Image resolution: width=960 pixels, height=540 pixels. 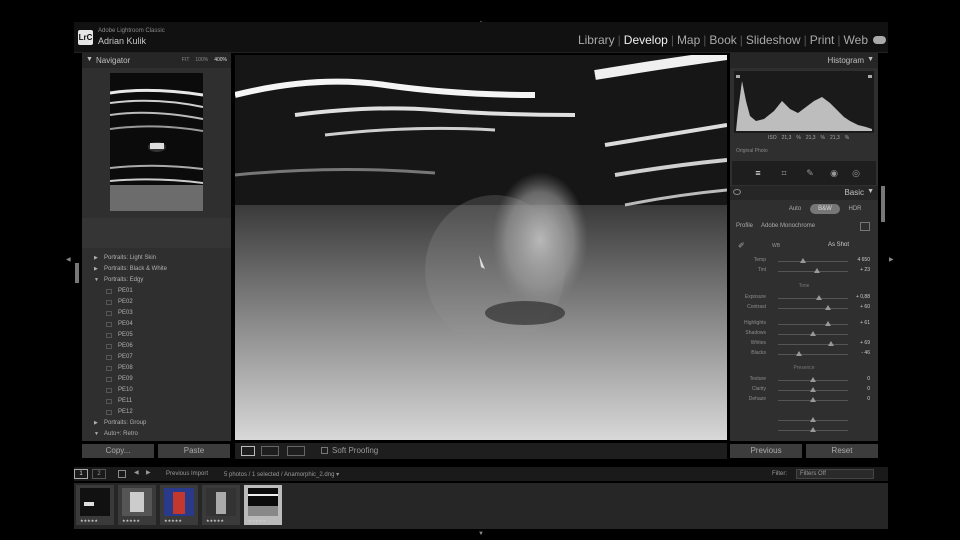 What do you see at coordinates (148, 472) in the screenshot?
I see `forward-arrow-icon: ▶` at bounding box center [148, 472].